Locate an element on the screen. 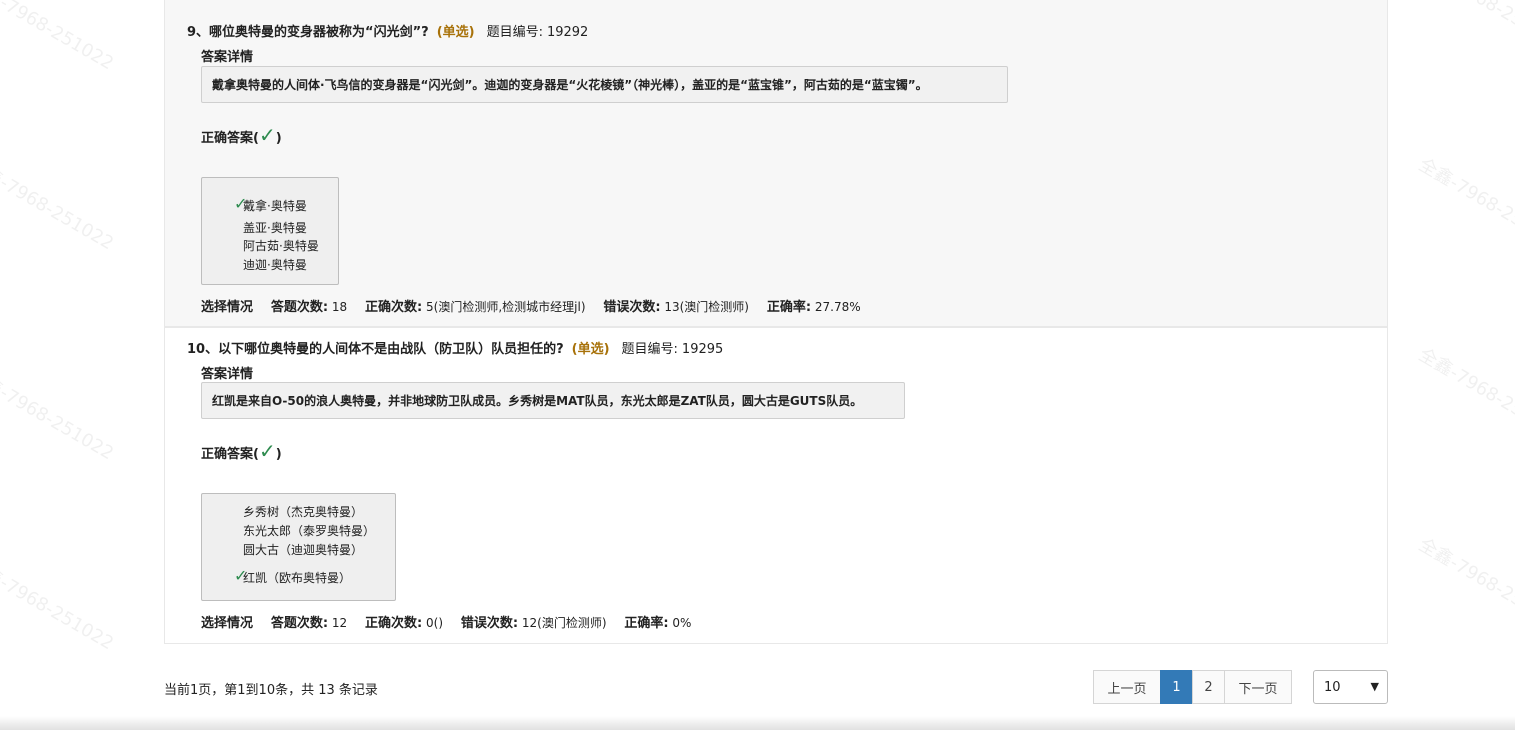  option-item: 盖亚·奥特曼 is located at coordinates (275, 227).